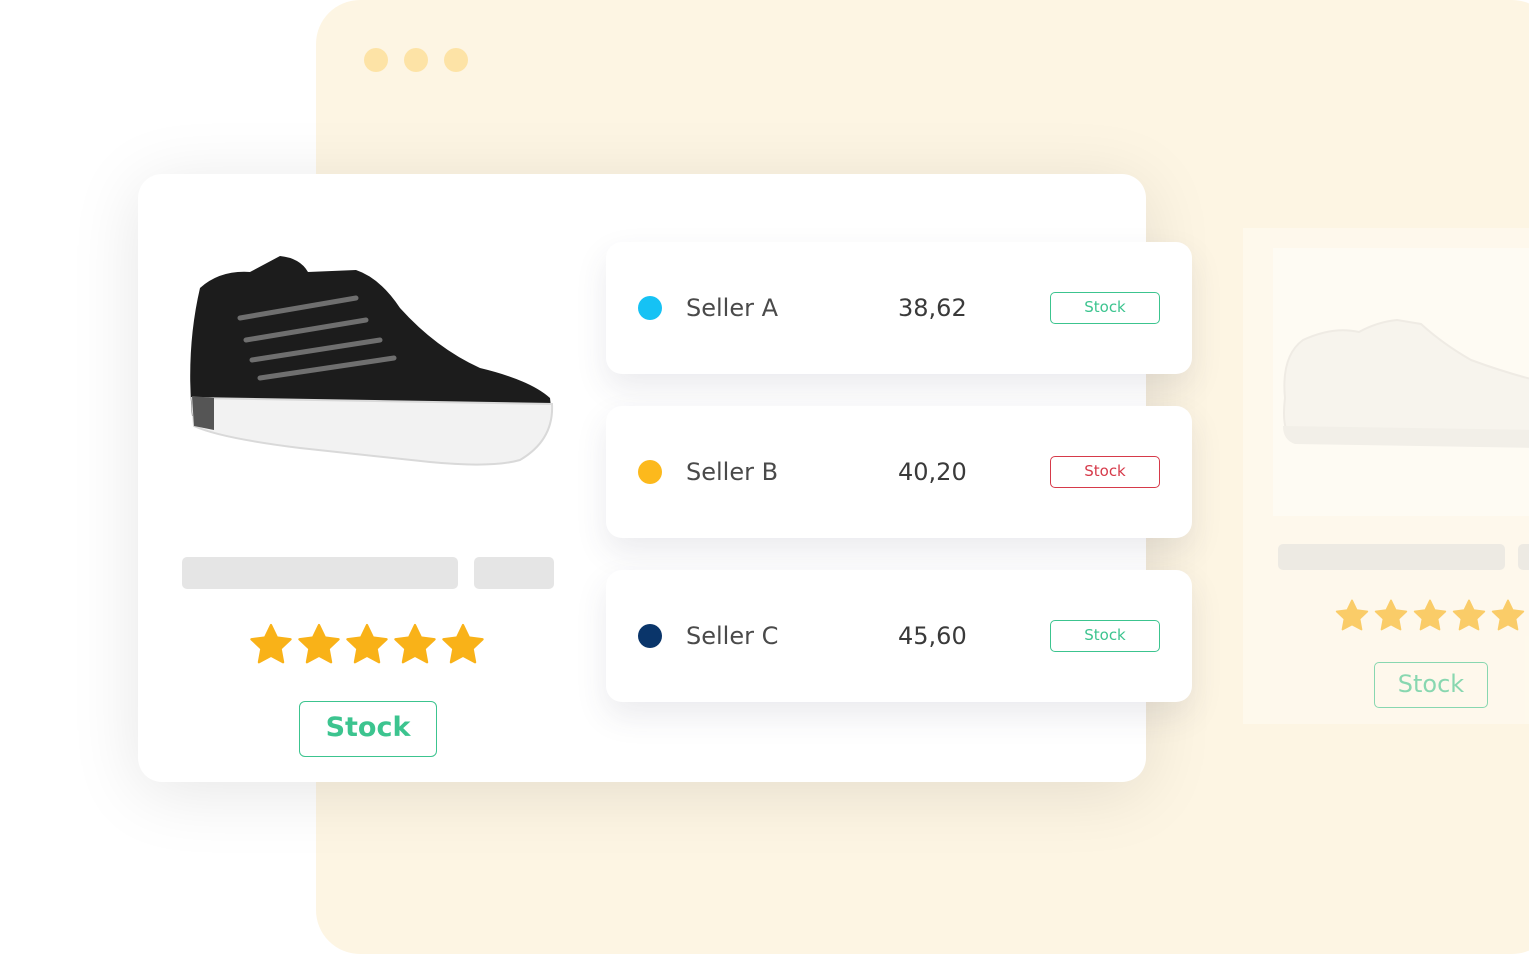  I want to click on secondary-rating-stars, so click(1431, 616).